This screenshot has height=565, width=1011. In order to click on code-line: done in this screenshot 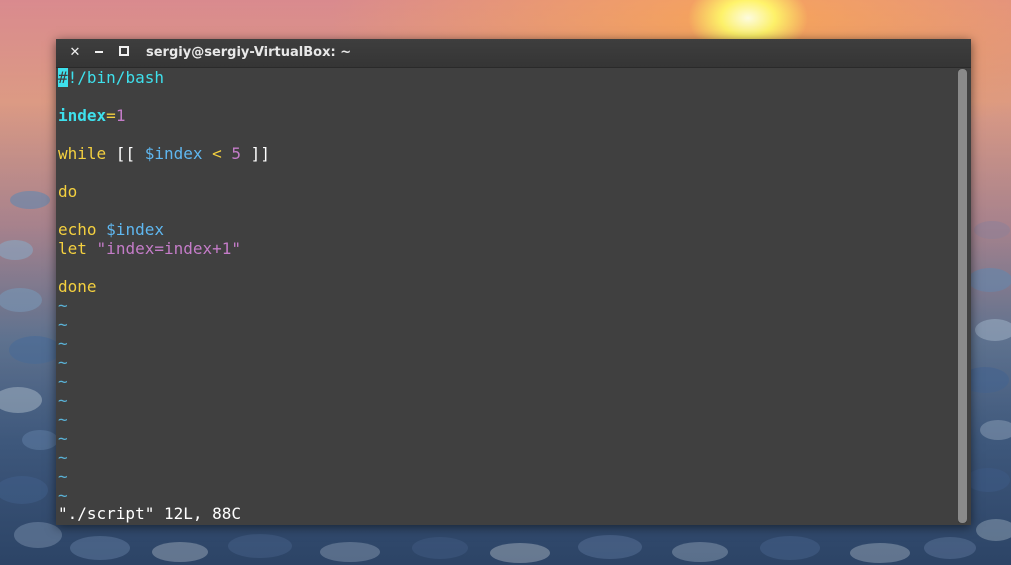, I will do `click(505, 286)`.